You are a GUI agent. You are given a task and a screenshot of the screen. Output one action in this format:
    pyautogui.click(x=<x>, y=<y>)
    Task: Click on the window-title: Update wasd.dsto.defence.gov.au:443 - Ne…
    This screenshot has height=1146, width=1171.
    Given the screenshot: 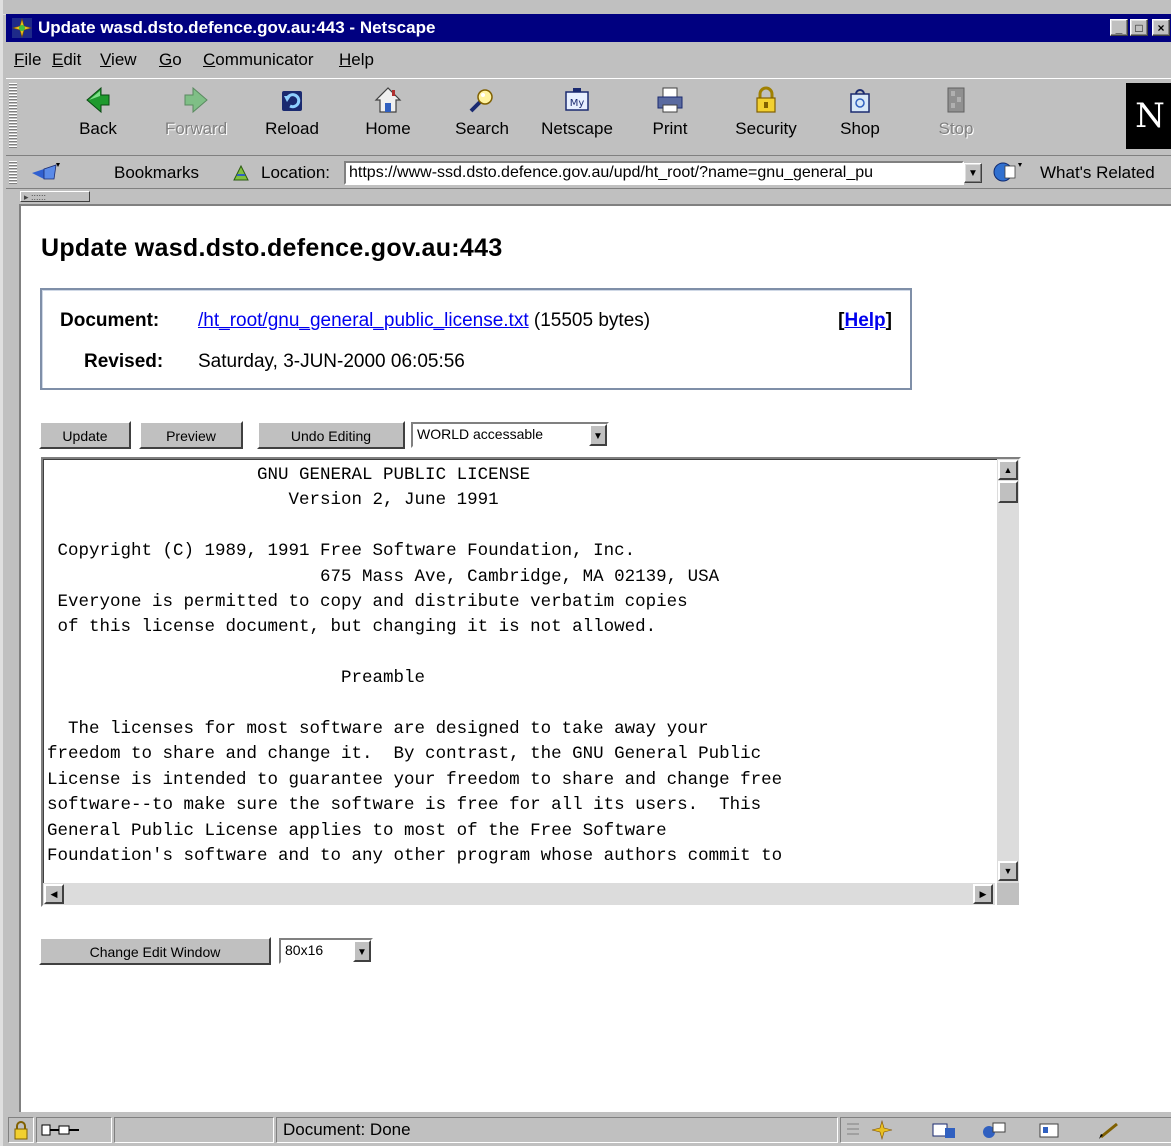 What is the action you would take?
    pyautogui.click(x=237, y=27)
    